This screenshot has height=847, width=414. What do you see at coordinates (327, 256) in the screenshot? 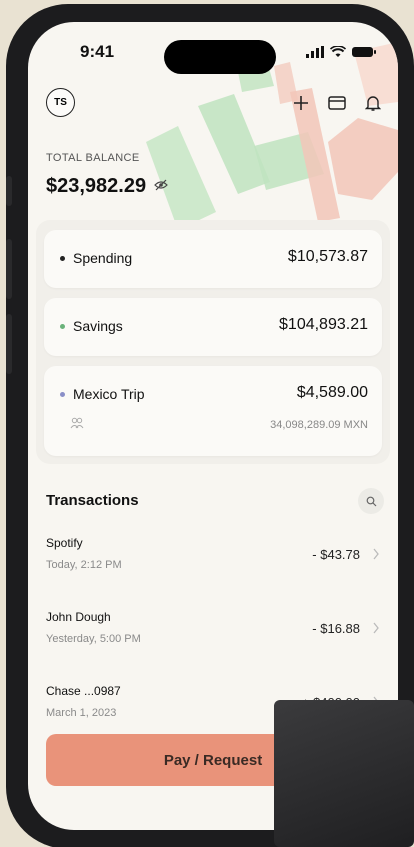
I see `account-amount: $10,573.87` at bounding box center [327, 256].